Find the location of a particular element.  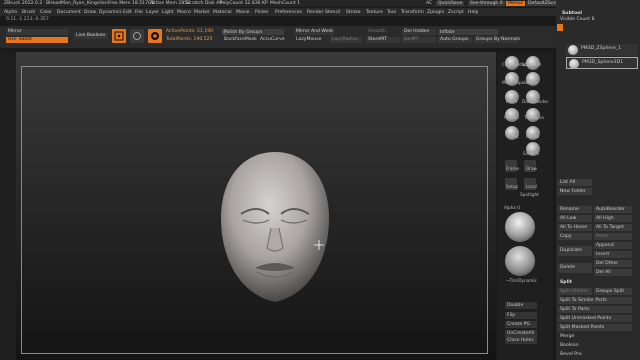

menu-zplugin: Zplugin is located at coordinates (435, 12).